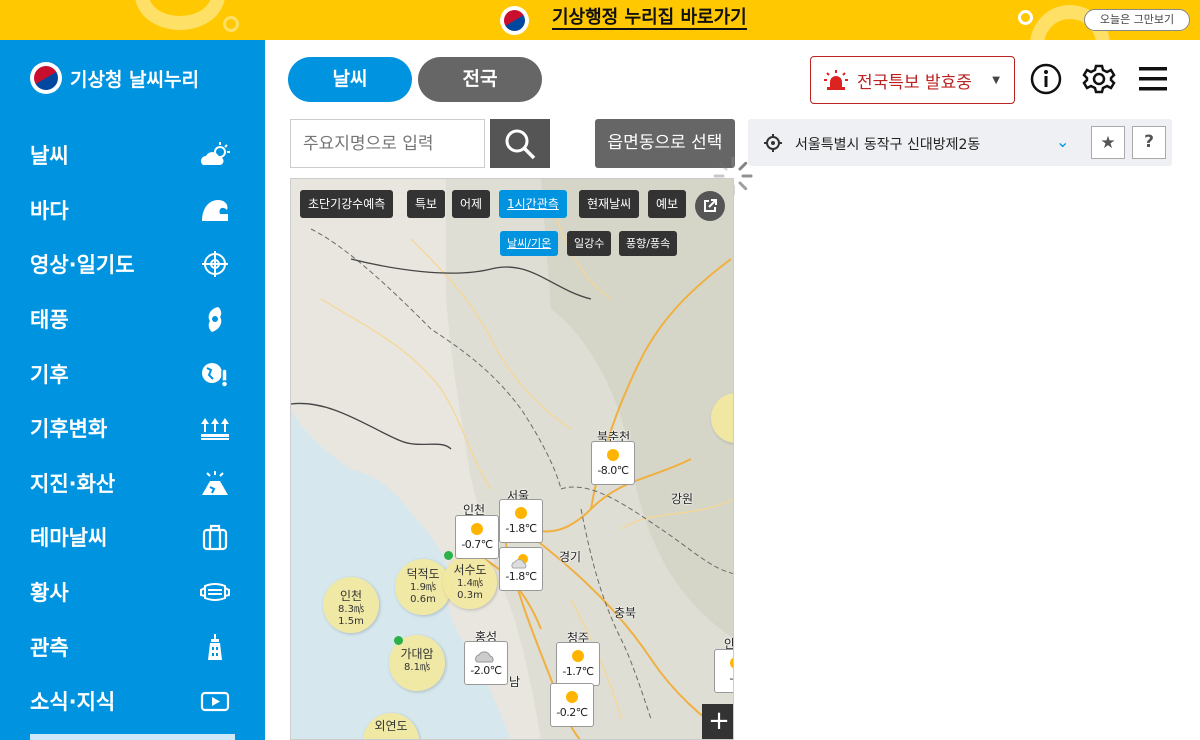  Describe the element at coordinates (887, 144) in the screenshot. I see `location-text: 서울특별시 동작구 신대방제2동` at that location.